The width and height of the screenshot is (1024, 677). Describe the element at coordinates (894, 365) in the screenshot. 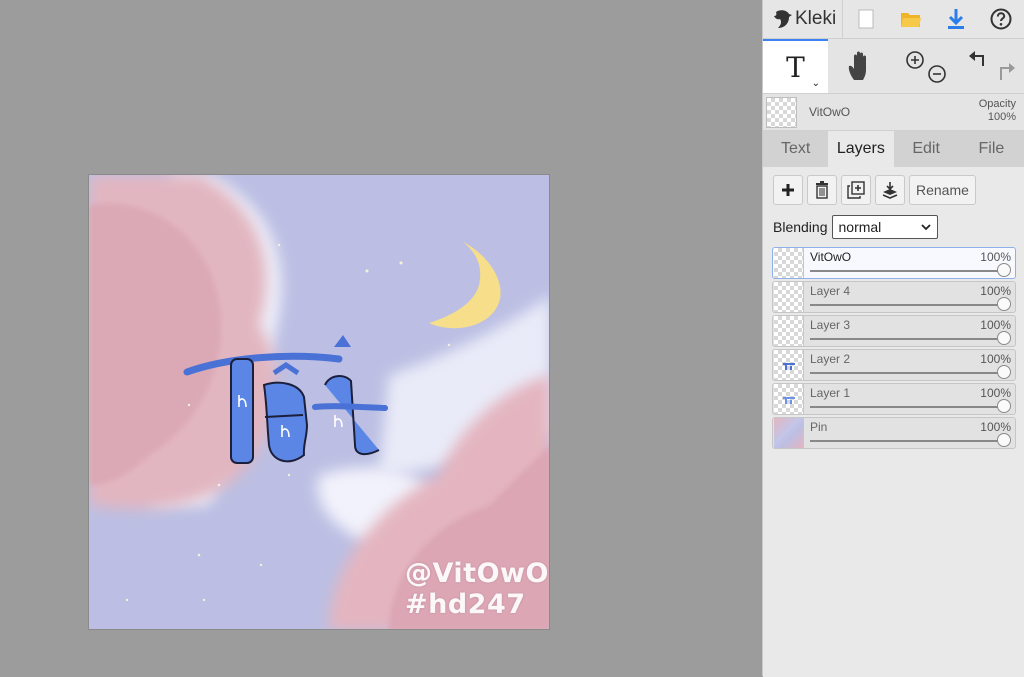

I see `layer-item-layer-2: Layer 2 100%` at that location.